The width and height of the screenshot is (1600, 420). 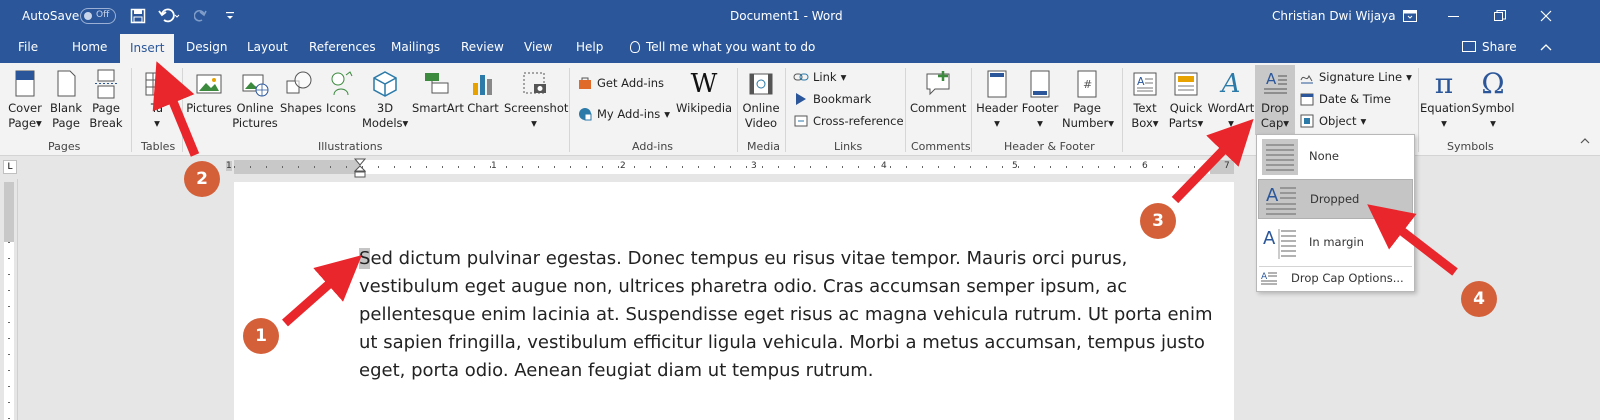 What do you see at coordinates (261, 336) in the screenshot?
I see `callout-badge-1: 1` at bounding box center [261, 336].